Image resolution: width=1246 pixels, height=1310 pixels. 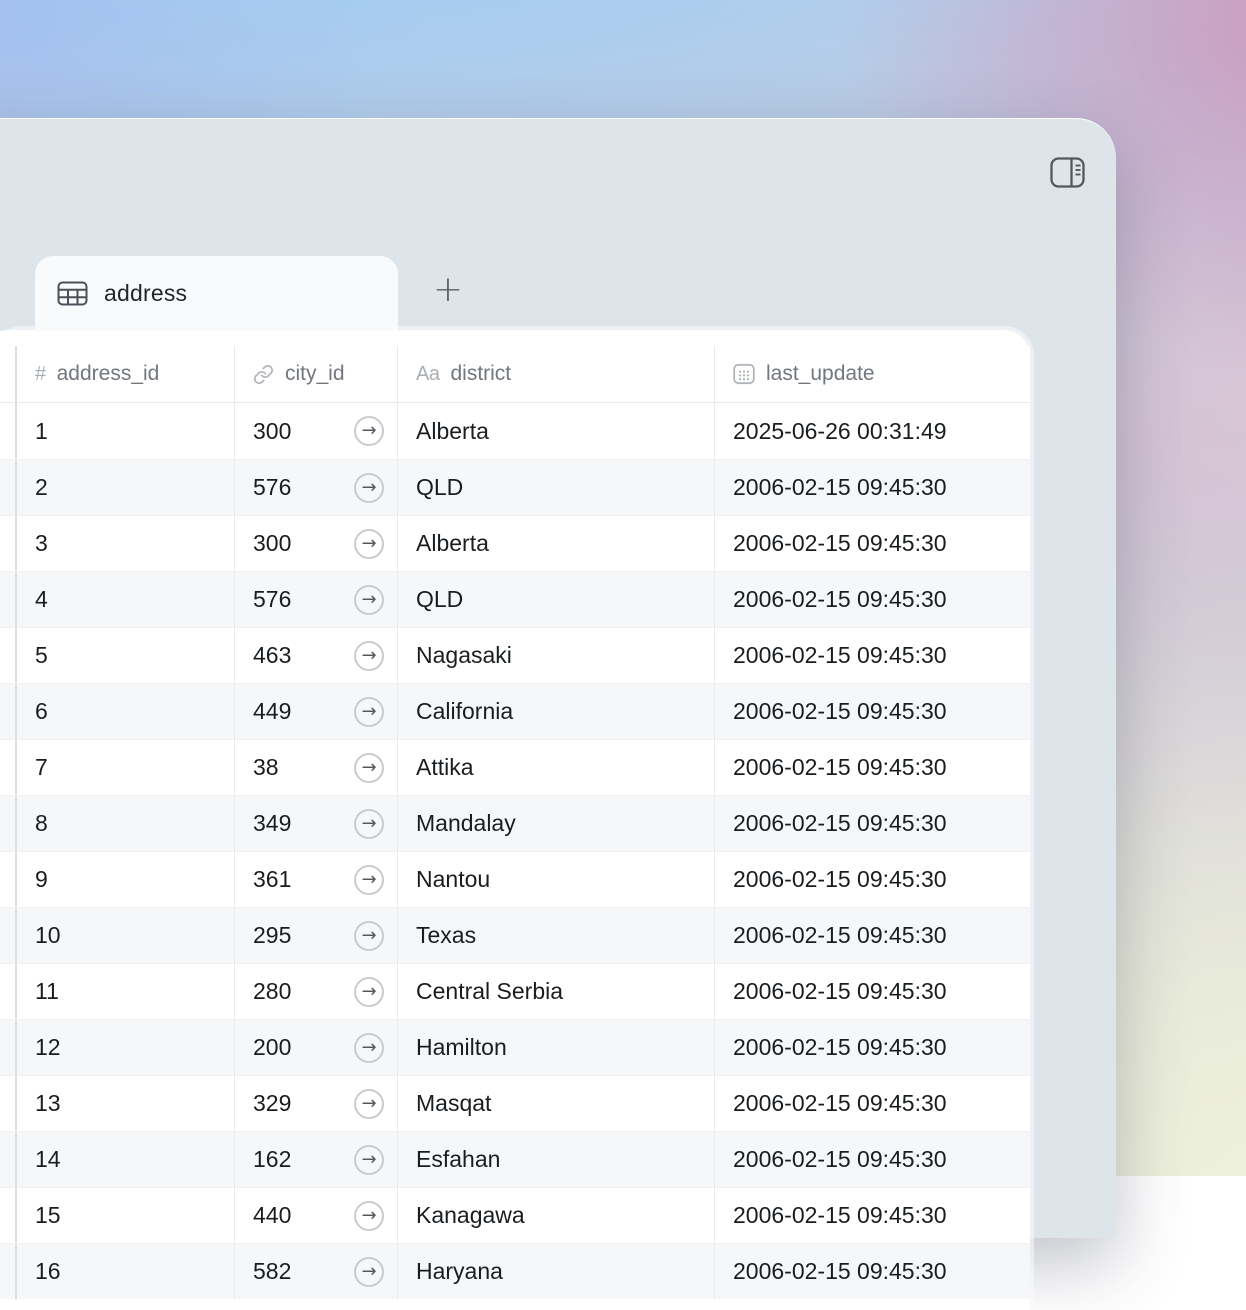 What do you see at coordinates (1068, 173) in the screenshot?
I see `sidebar-toggle-button` at bounding box center [1068, 173].